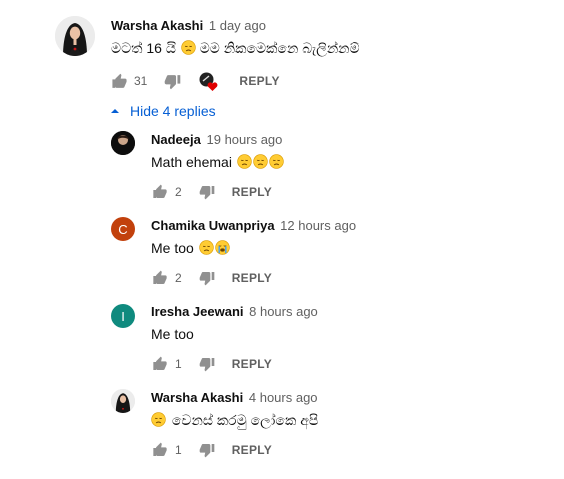 Image resolution: width=564 pixels, height=479 pixels. Describe the element at coordinates (173, 111) in the screenshot. I see `hide-replies-label: Hide 4 replies` at that location.